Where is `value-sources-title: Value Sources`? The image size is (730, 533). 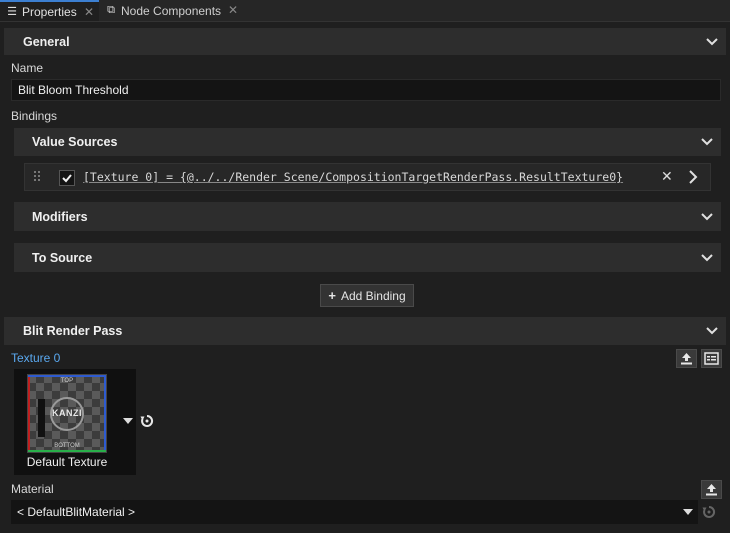
value-sources-title: Value Sources is located at coordinates (75, 142).